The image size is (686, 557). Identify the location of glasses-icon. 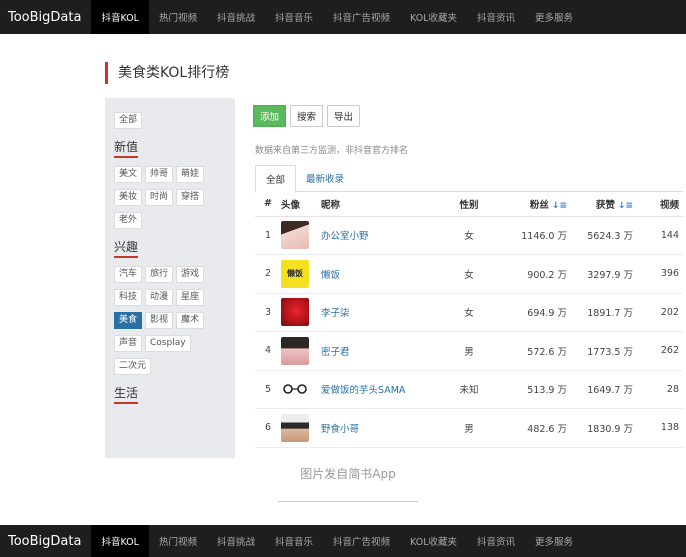
(295, 389).